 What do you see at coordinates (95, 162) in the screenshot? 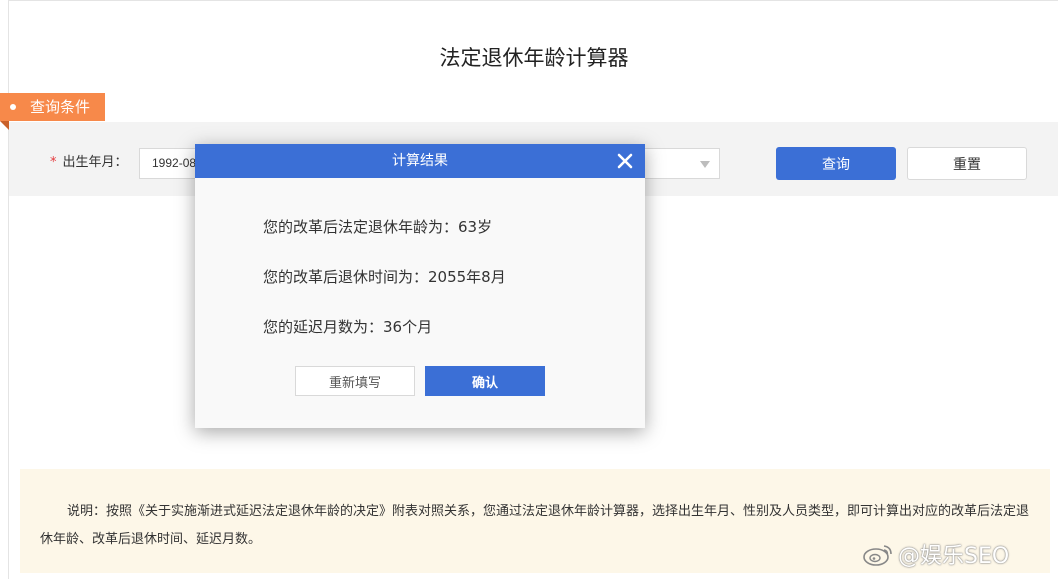
I see `birth-label-text: 出生年月：` at bounding box center [95, 162].